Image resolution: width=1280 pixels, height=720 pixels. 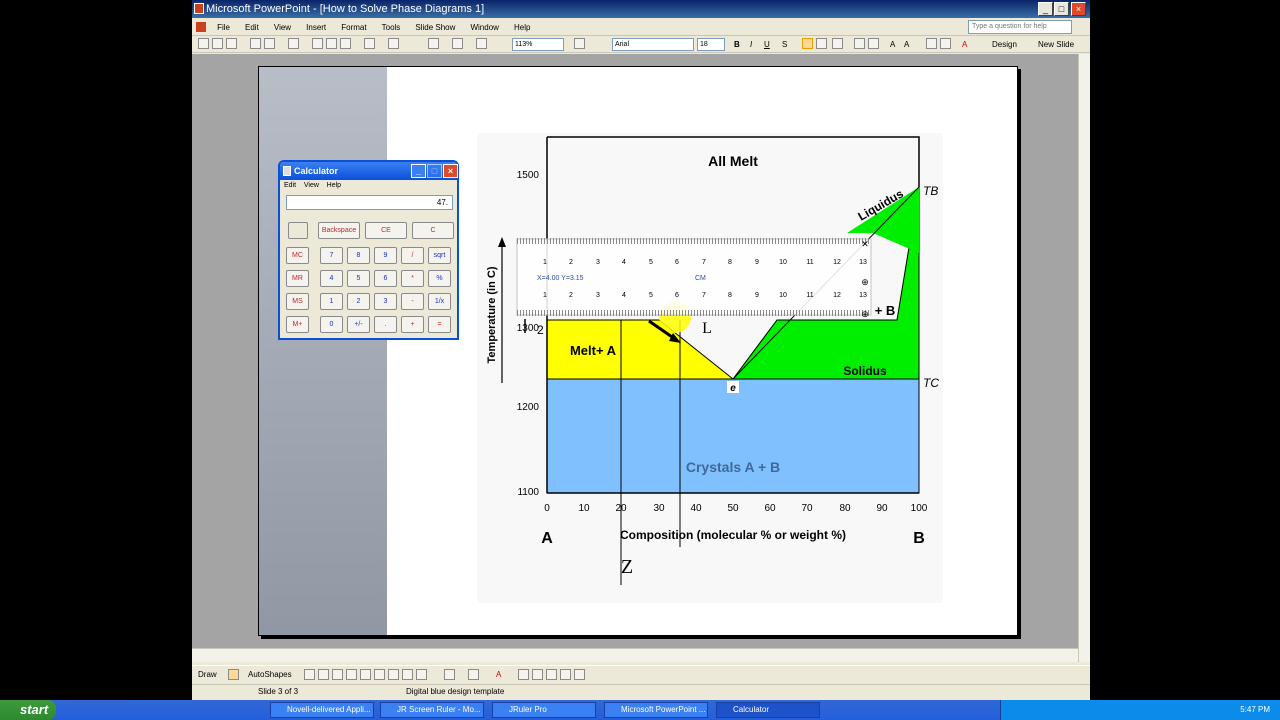 I want to click on subtract-button: -, so click(x=412, y=301).